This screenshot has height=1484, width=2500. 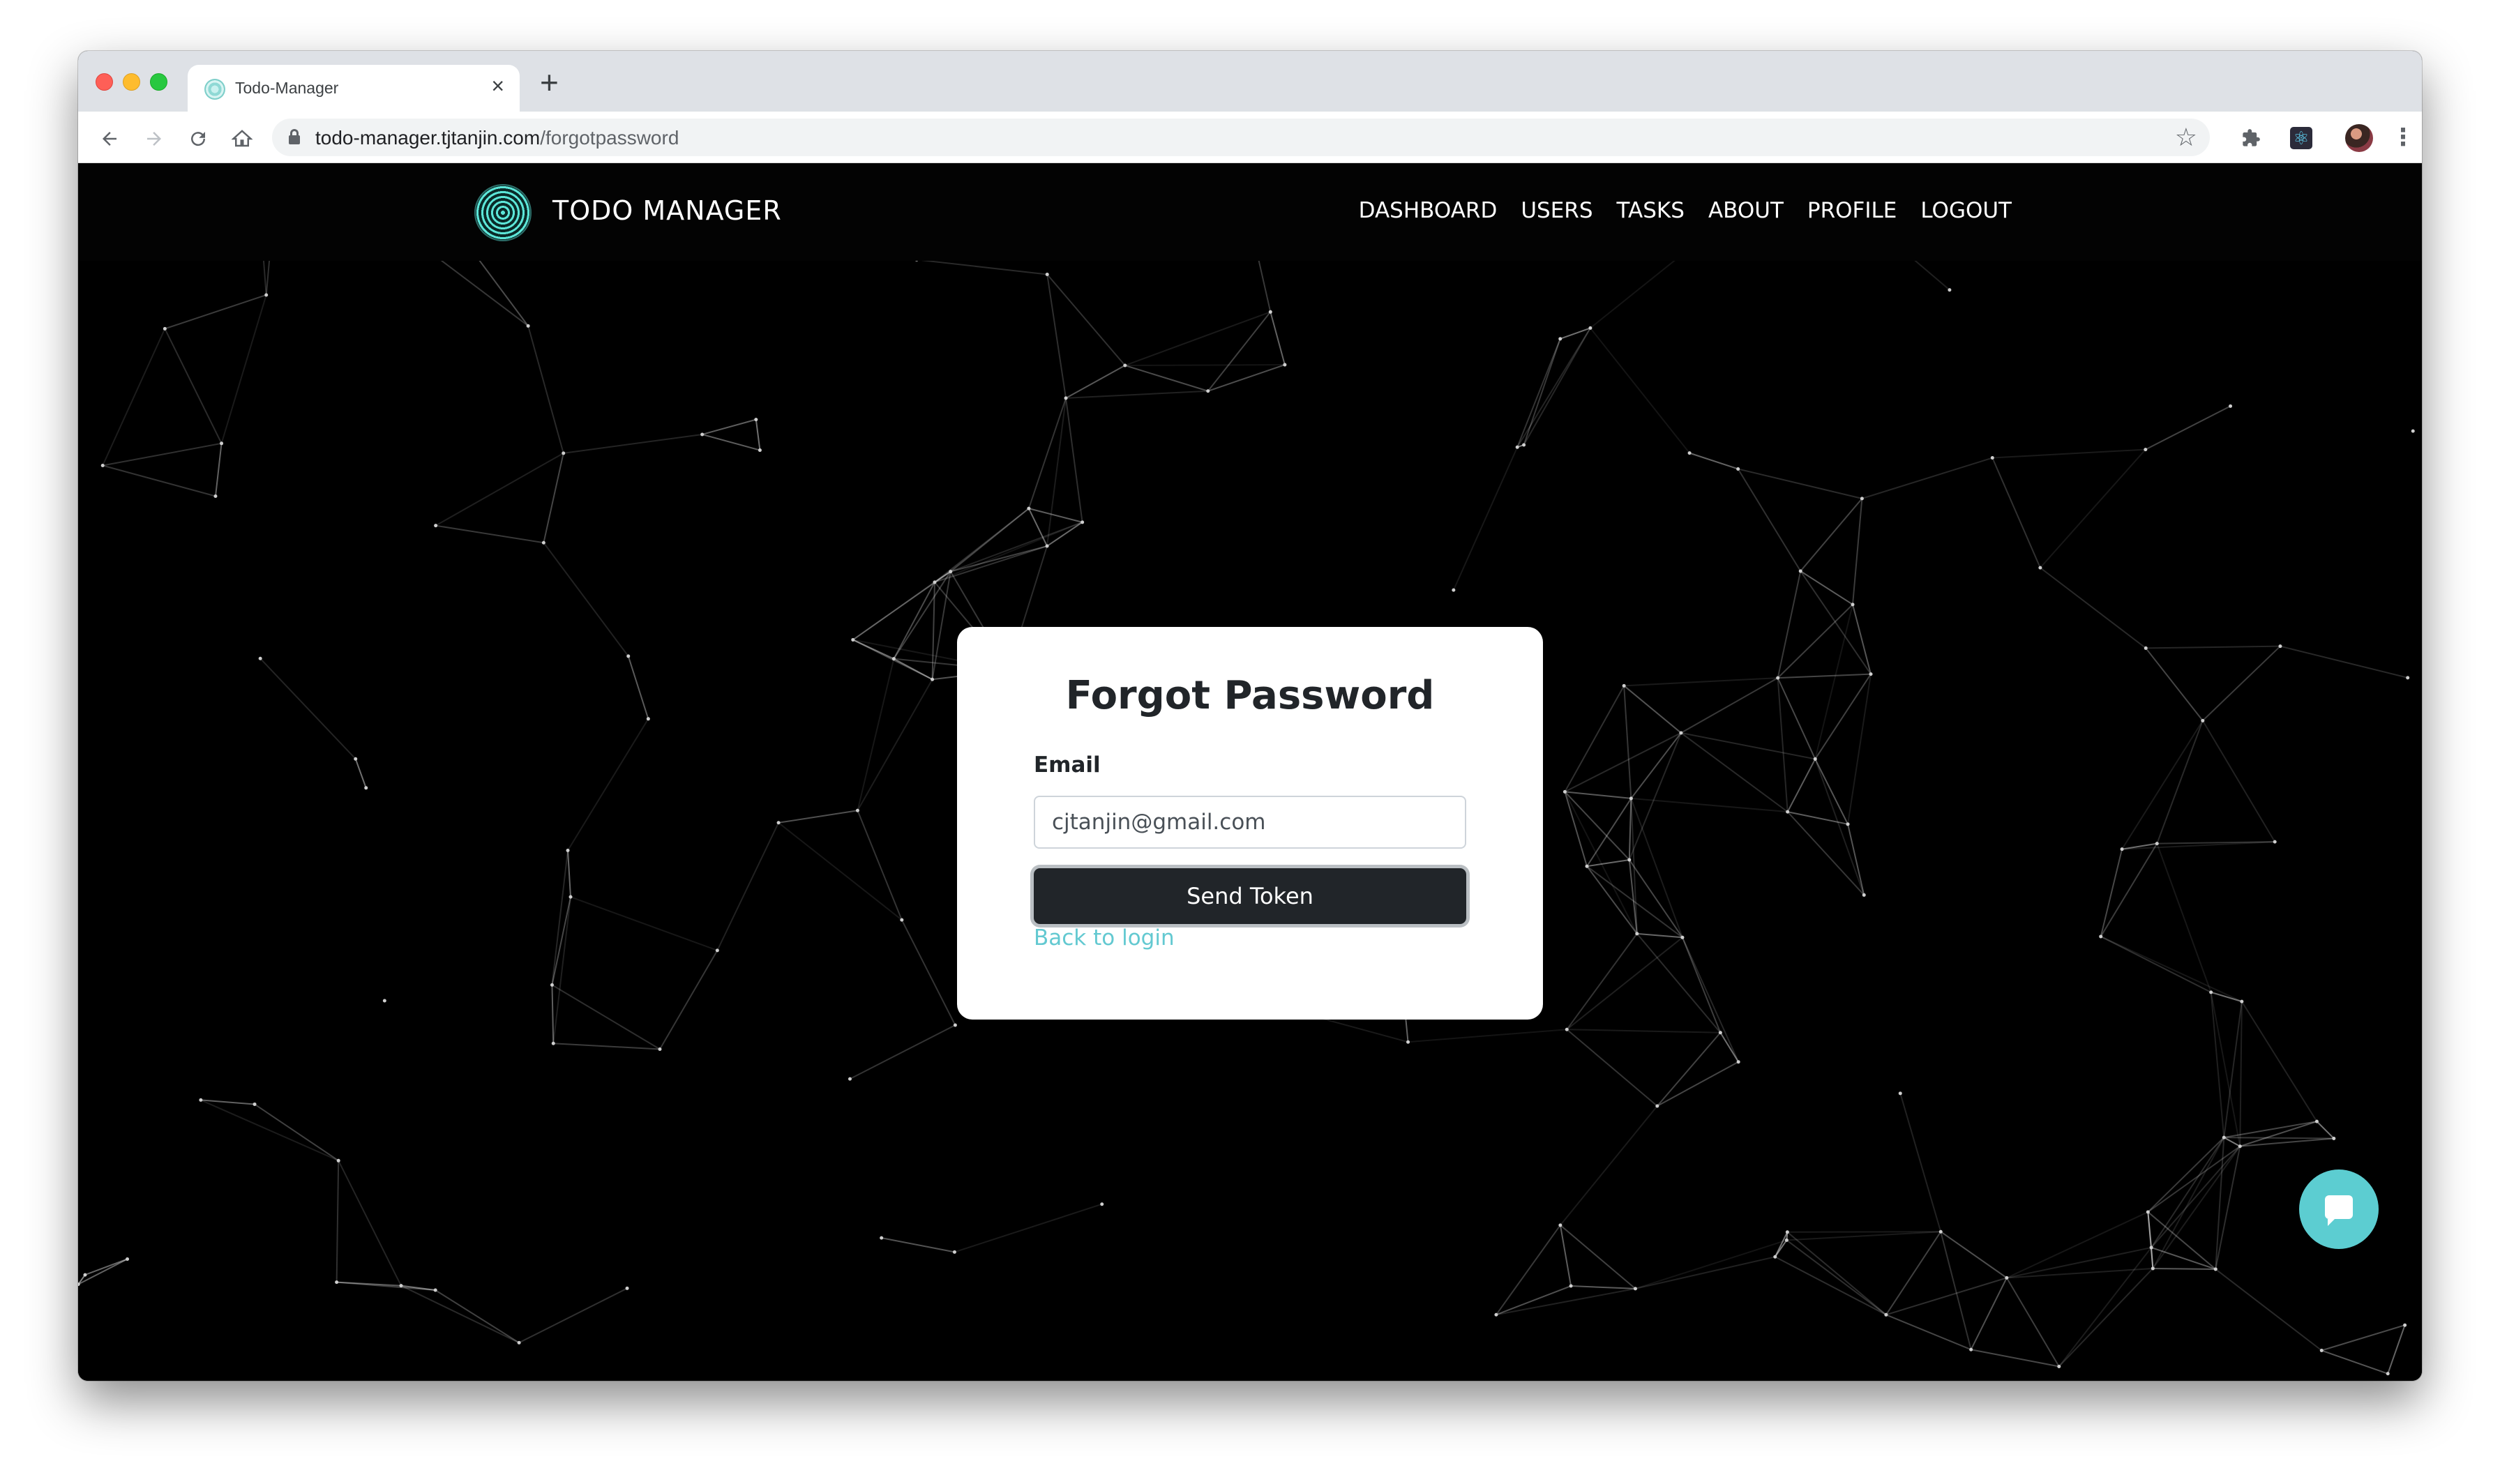 I want to click on nav-link-about: ABOUT, so click(x=1746, y=210).